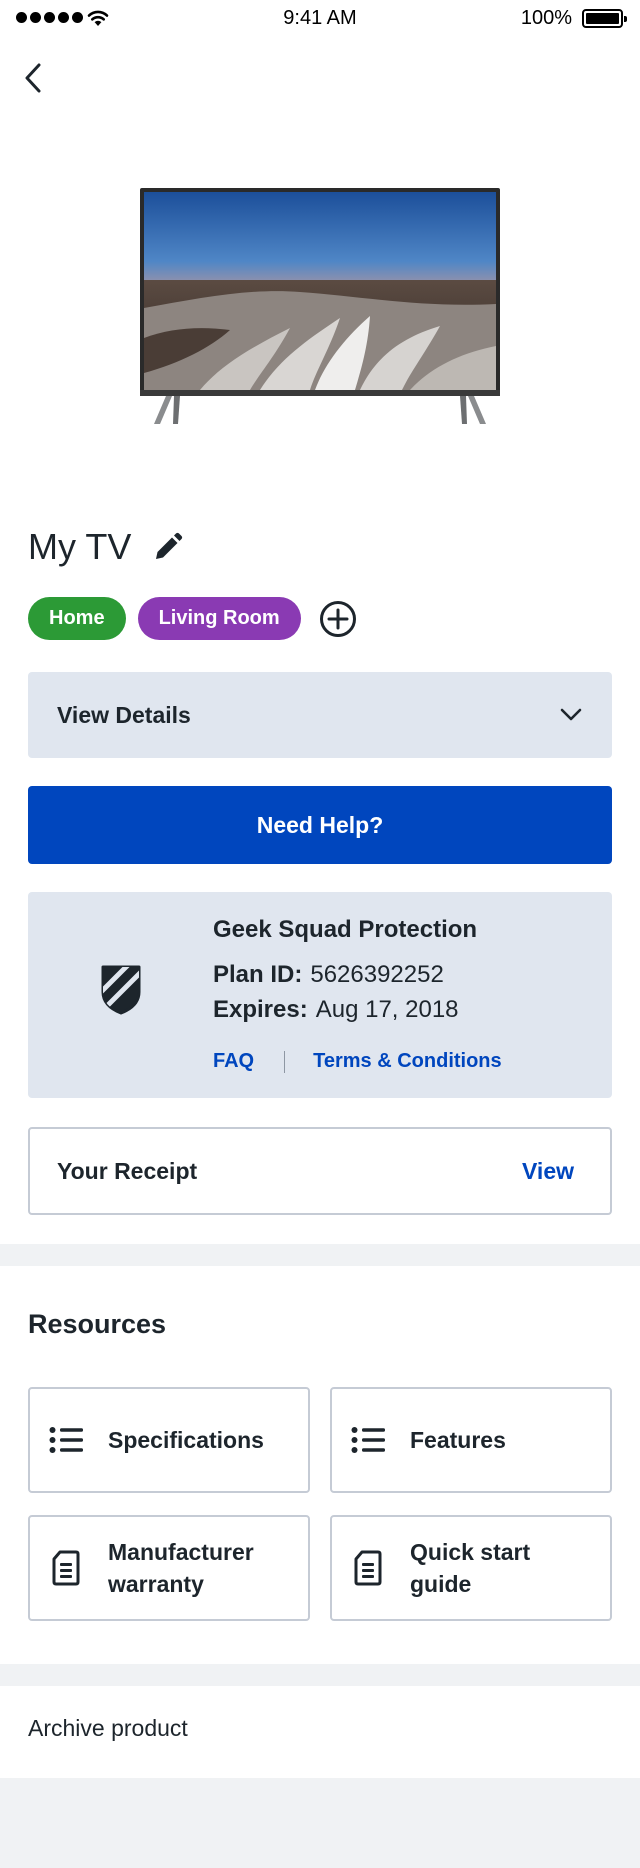 The image size is (640, 1868). Describe the element at coordinates (181, 1568) in the screenshot. I see `resource-label: Manufacturer warranty` at that location.